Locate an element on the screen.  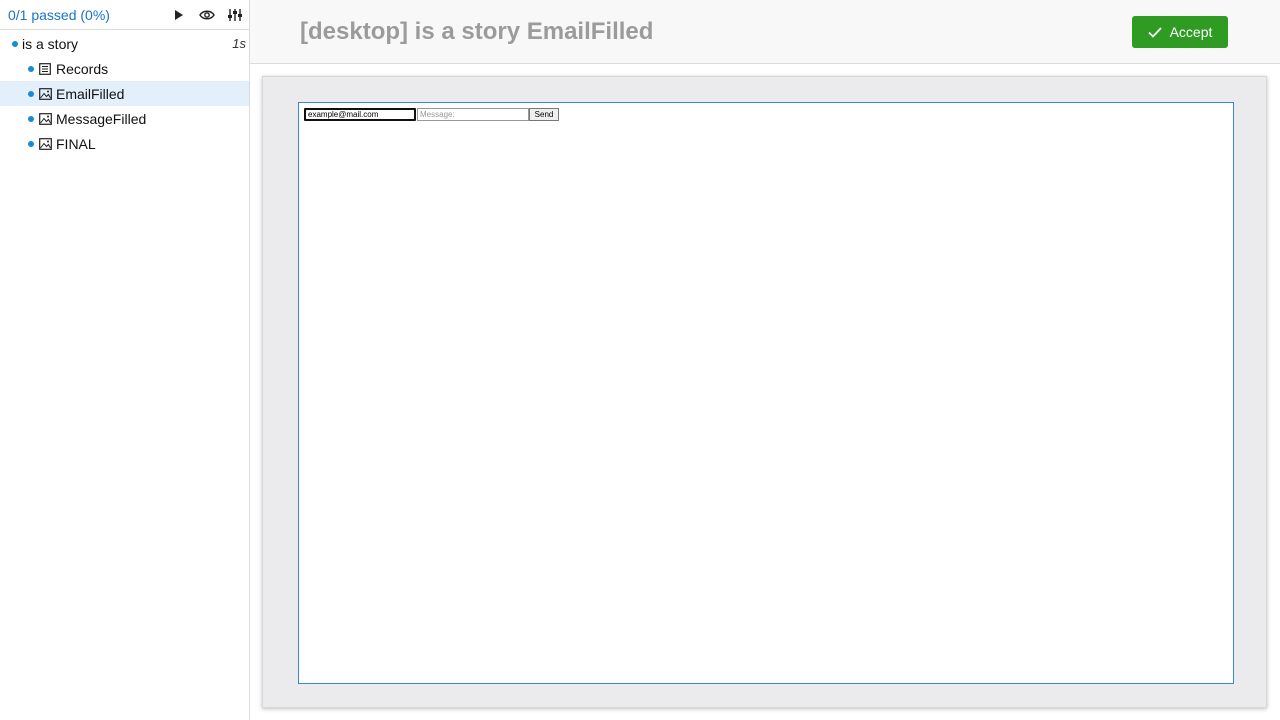
send-button: Send is located at coordinates (544, 114).